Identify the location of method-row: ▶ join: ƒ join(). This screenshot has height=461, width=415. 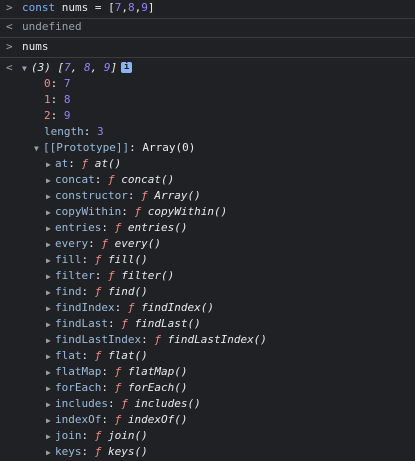
(207, 436).